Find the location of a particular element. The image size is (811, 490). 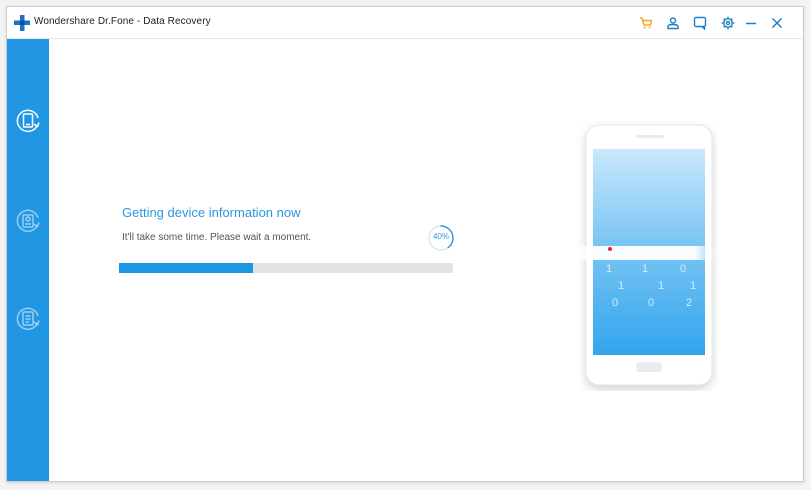

progress-percent: 40% is located at coordinates (440, 236).